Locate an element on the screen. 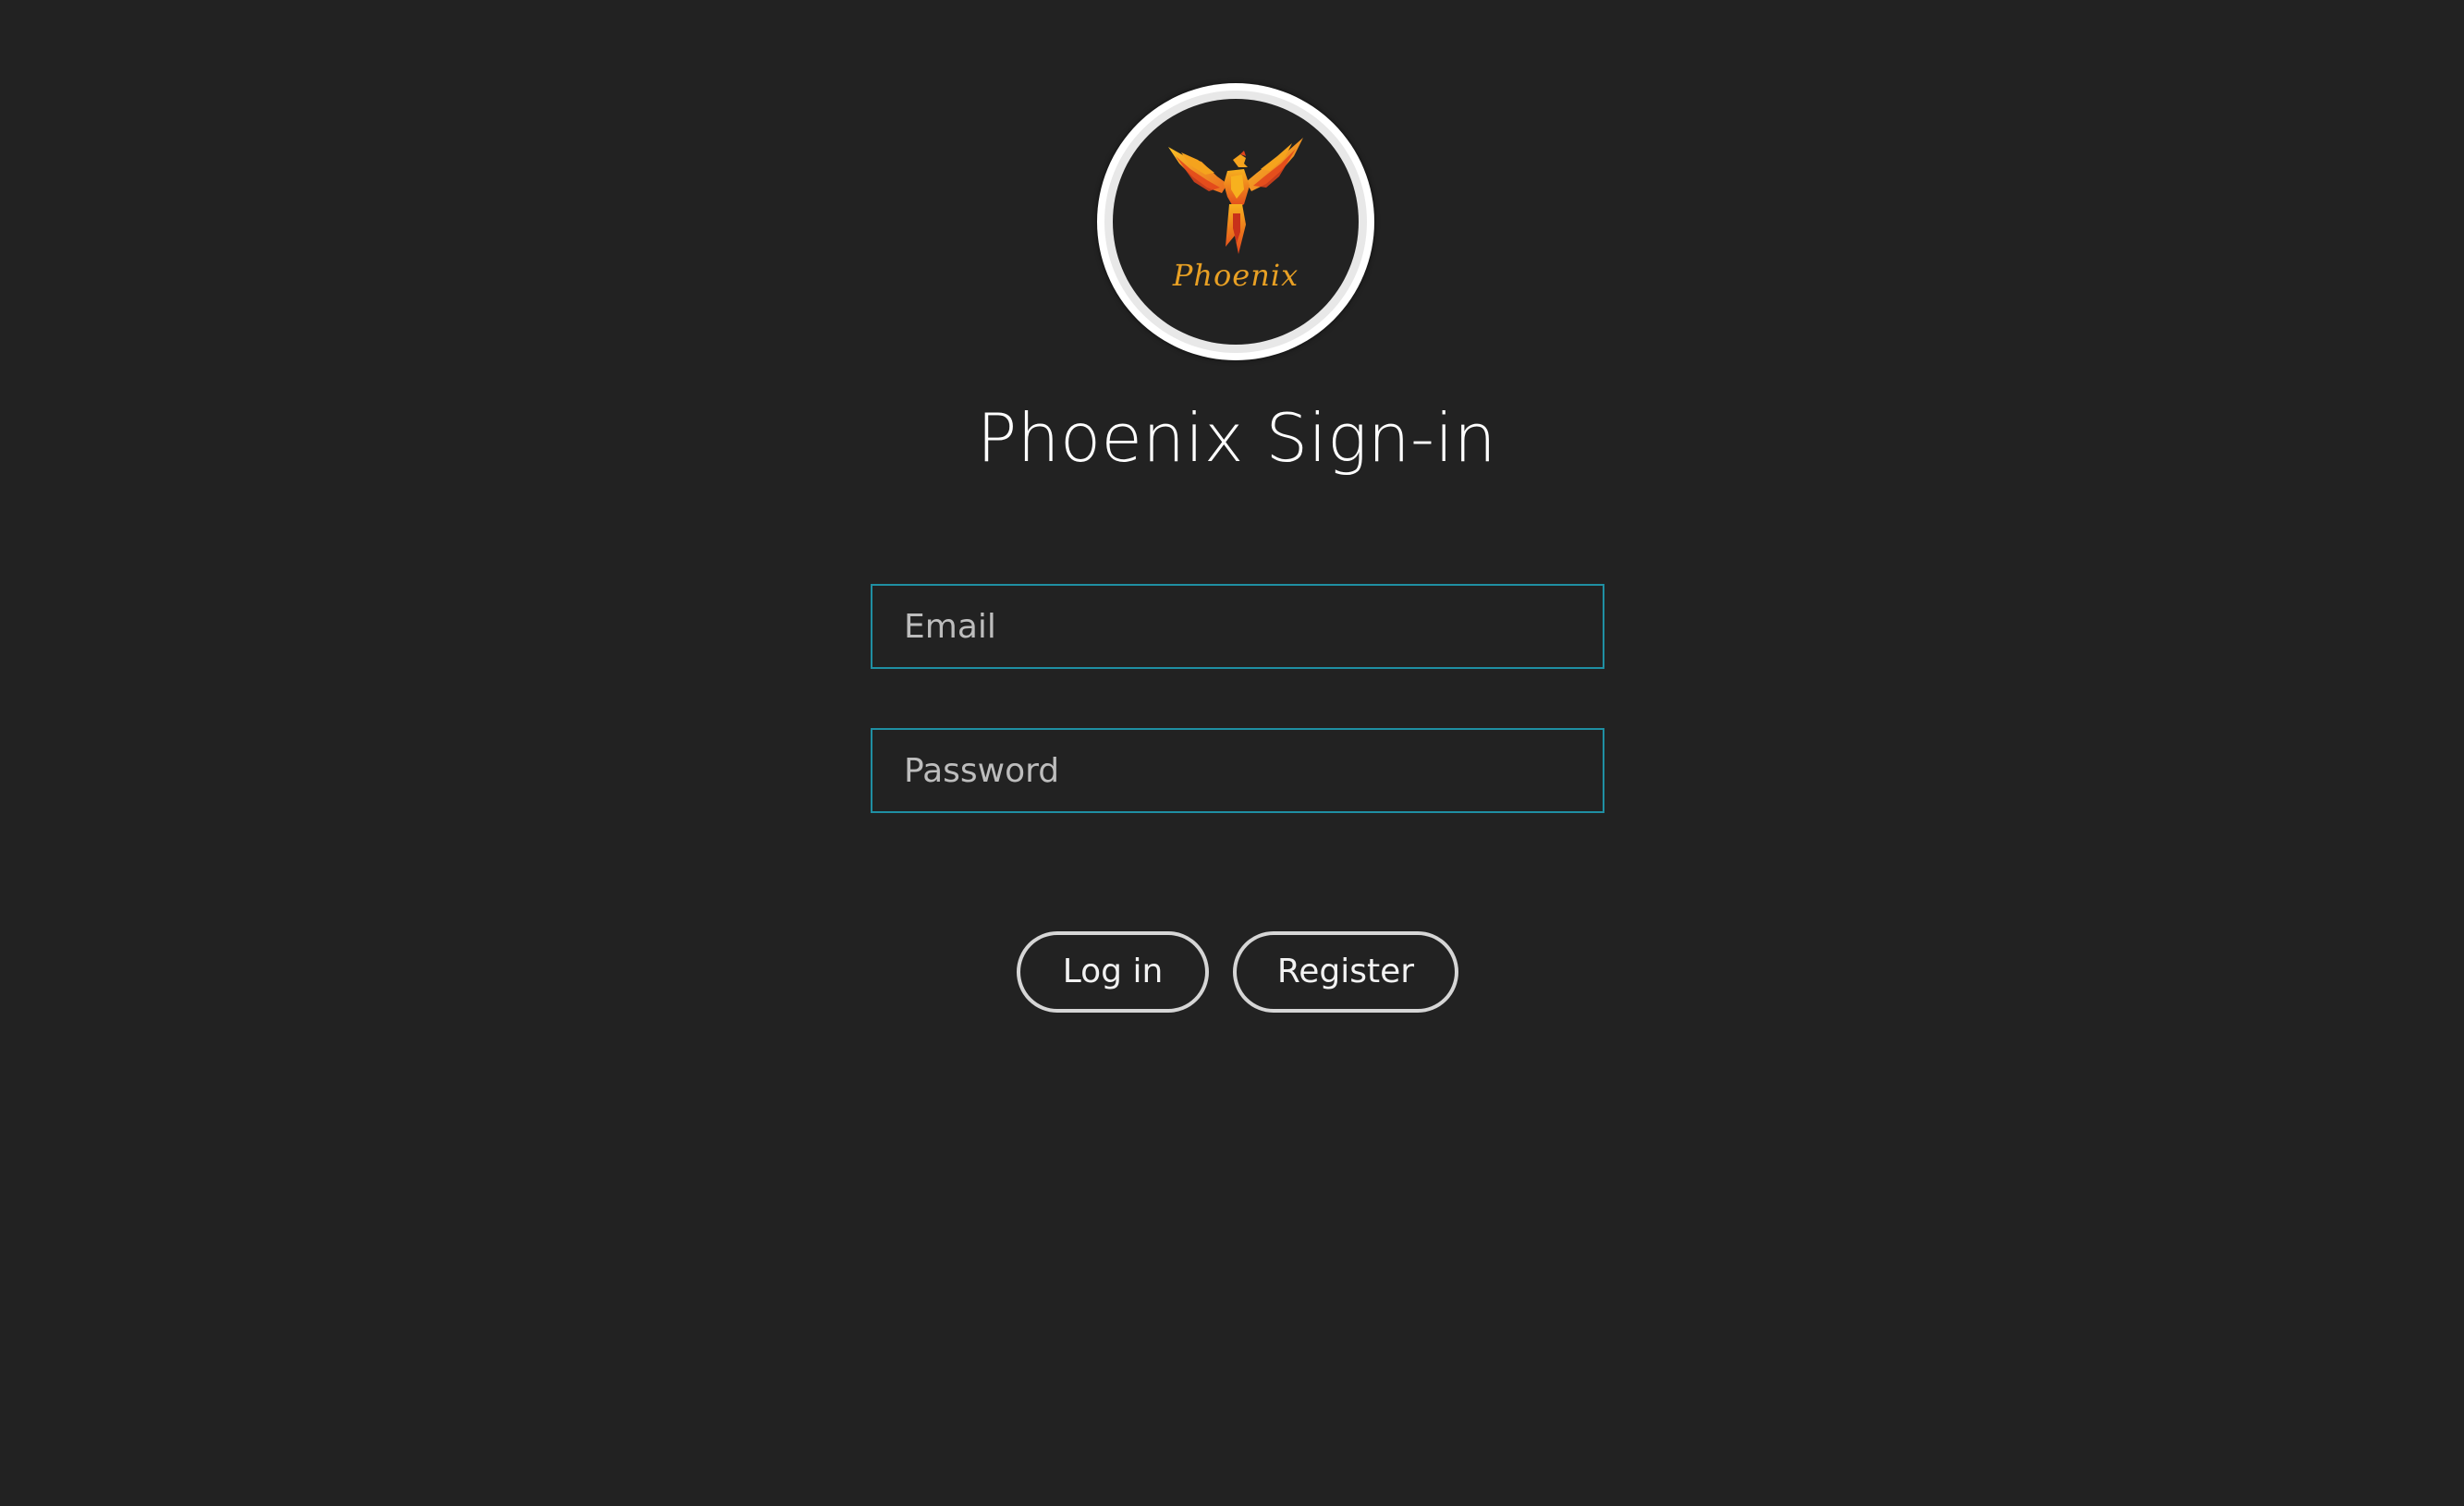  logo-wordmark: Phoenix is located at coordinates (1235, 275).